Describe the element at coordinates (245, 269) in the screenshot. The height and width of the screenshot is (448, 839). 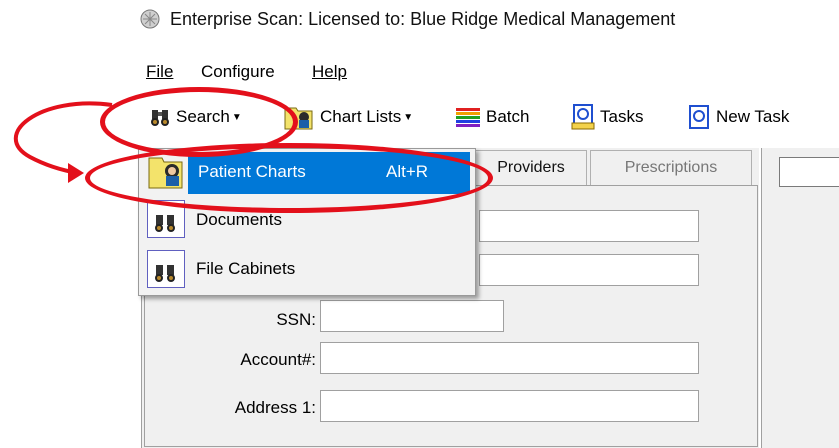
I see `file-cabinets-label: File Cabinets` at that location.